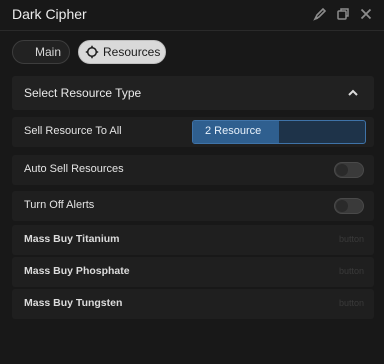 This screenshot has height=364, width=384. I want to click on mass-buy-phosphate-button: button, so click(351, 271).